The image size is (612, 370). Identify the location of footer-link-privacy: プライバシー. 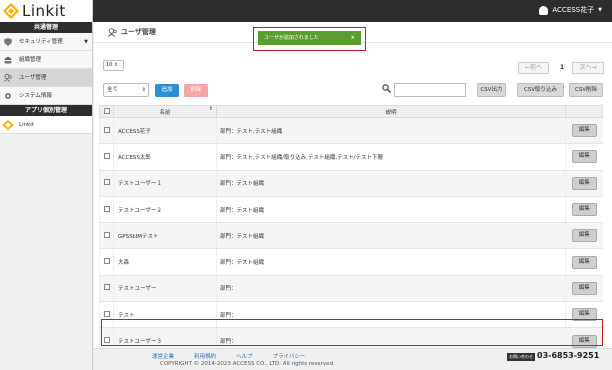
(289, 356).